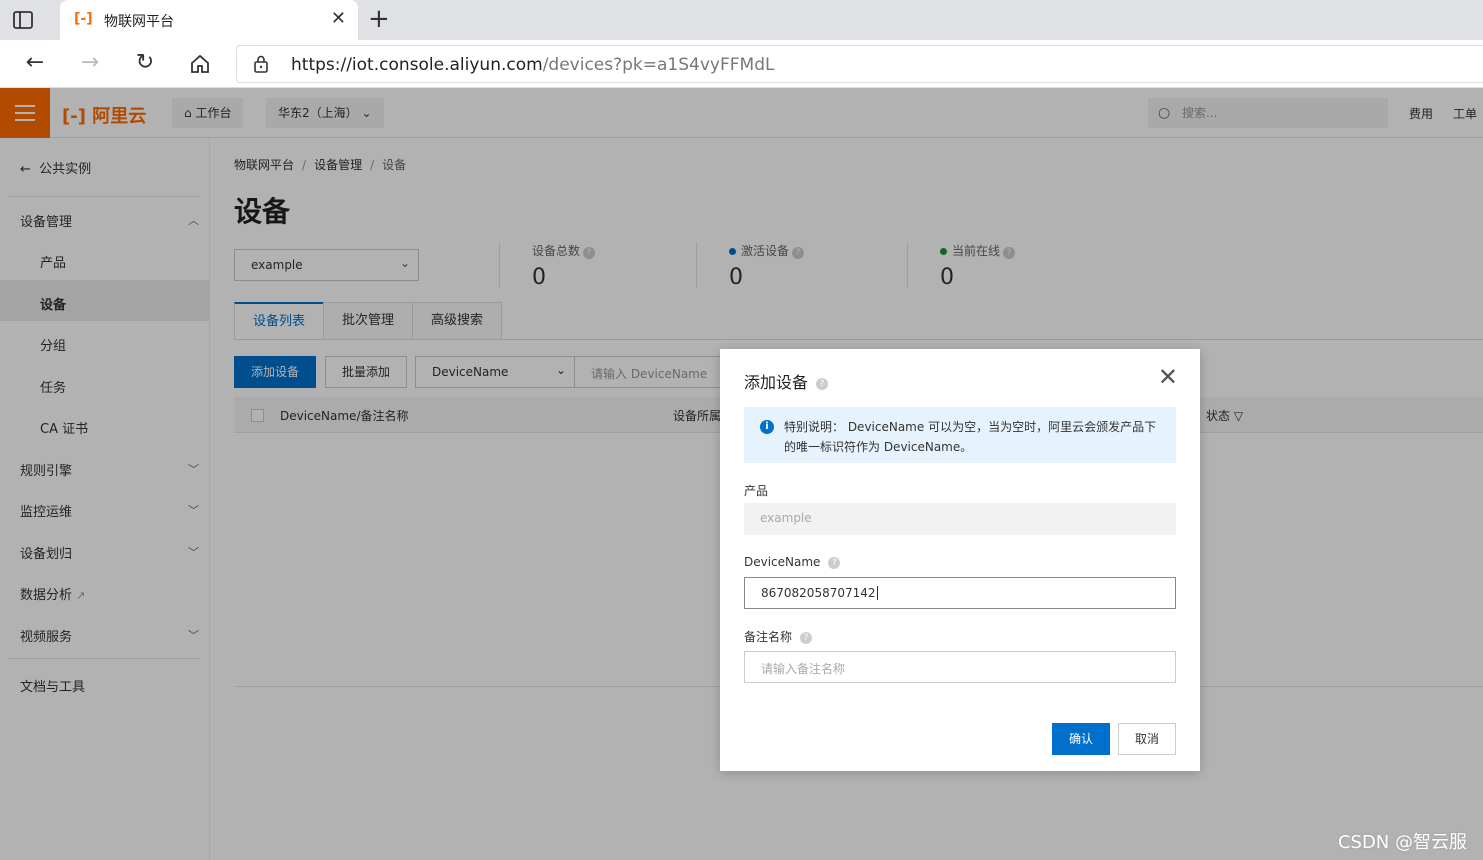  I want to click on refresh-icon: ↻, so click(145, 62).